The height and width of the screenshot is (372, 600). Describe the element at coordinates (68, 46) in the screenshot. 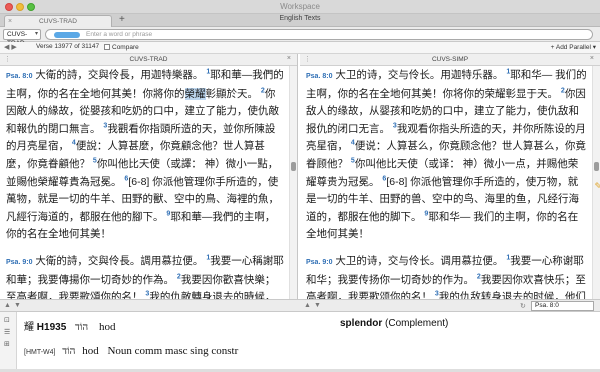

I see `verse-counter: Verse 13977 of 31147` at that location.